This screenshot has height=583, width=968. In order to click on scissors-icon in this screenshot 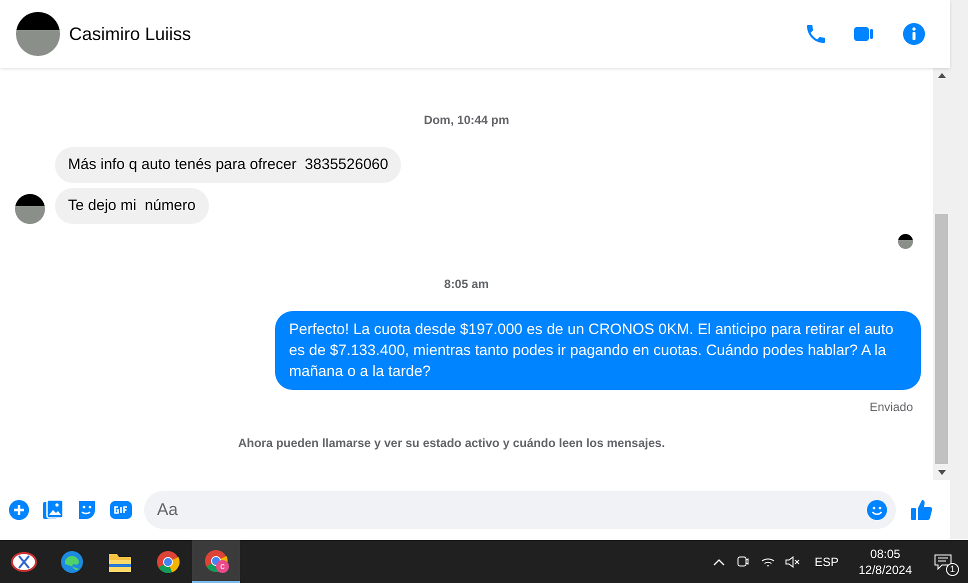, I will do `click(24, 562)`.